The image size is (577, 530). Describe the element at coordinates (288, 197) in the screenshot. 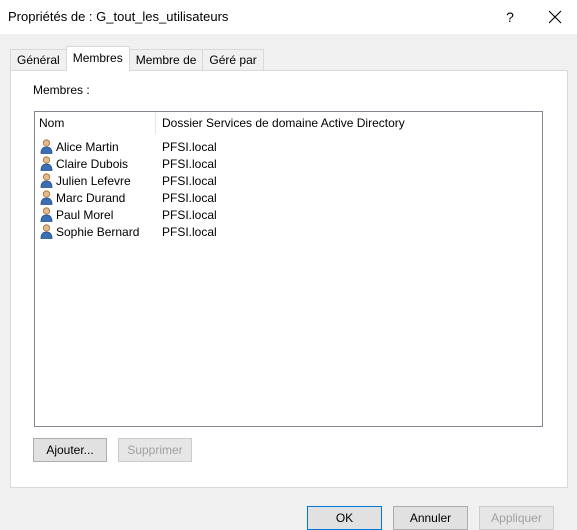

I see `list-item: Marc Durand PFSI.local` at that location.